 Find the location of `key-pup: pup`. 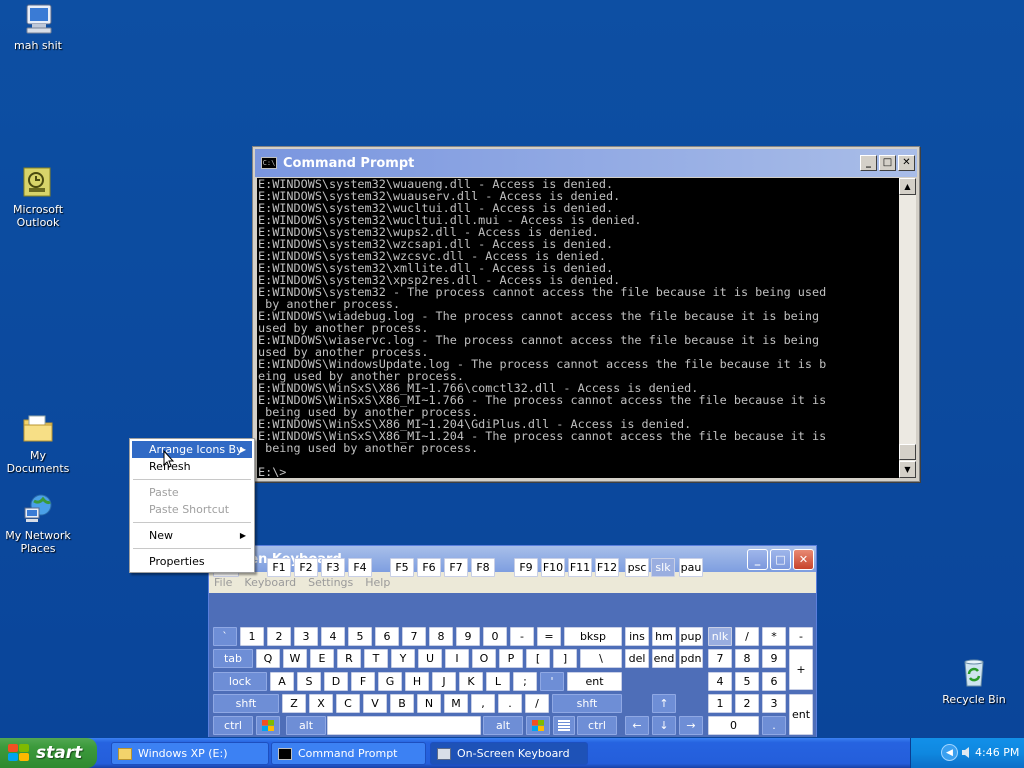

key-pup: pup is located at coordinates (691, 636).